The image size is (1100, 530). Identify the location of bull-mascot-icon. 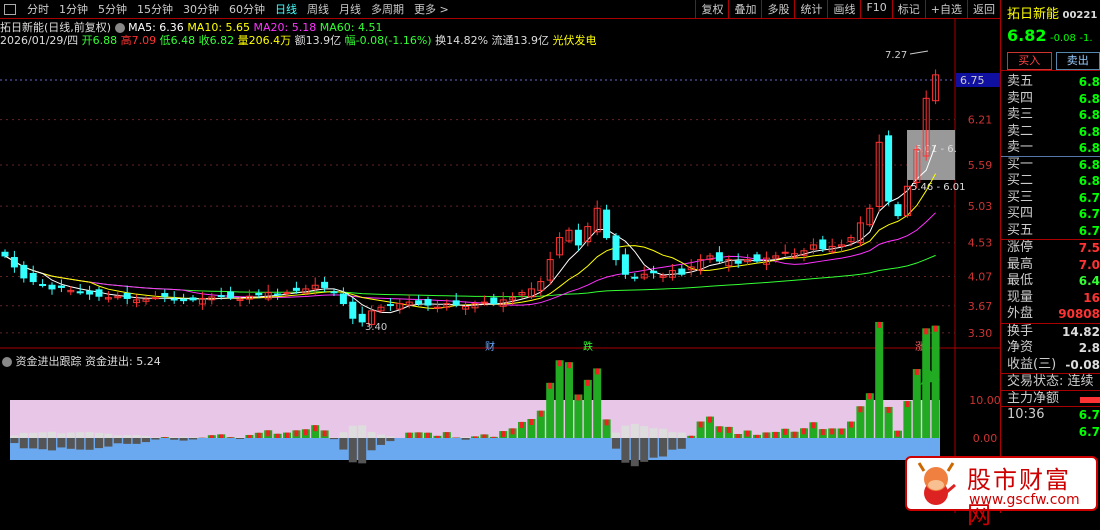
(936, 484).